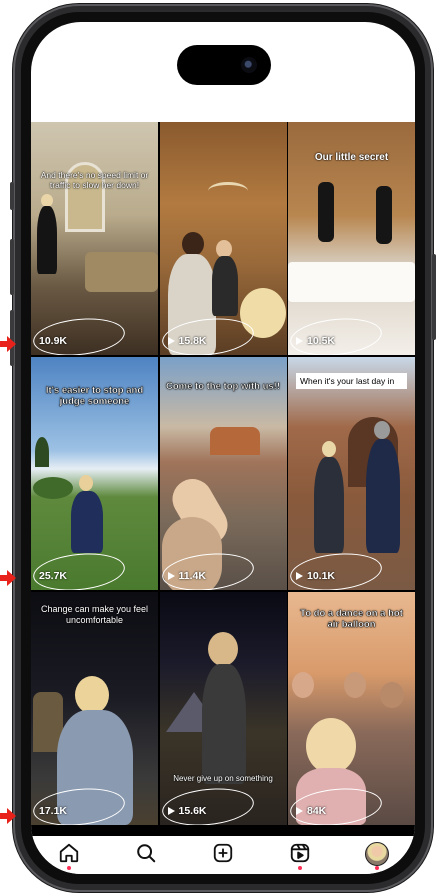 This screenshot has width=437, height=896. What do you see at coordinates (12, 267) in the screenshot?
I see `volume-up-button` at bounding box center [12, 267].